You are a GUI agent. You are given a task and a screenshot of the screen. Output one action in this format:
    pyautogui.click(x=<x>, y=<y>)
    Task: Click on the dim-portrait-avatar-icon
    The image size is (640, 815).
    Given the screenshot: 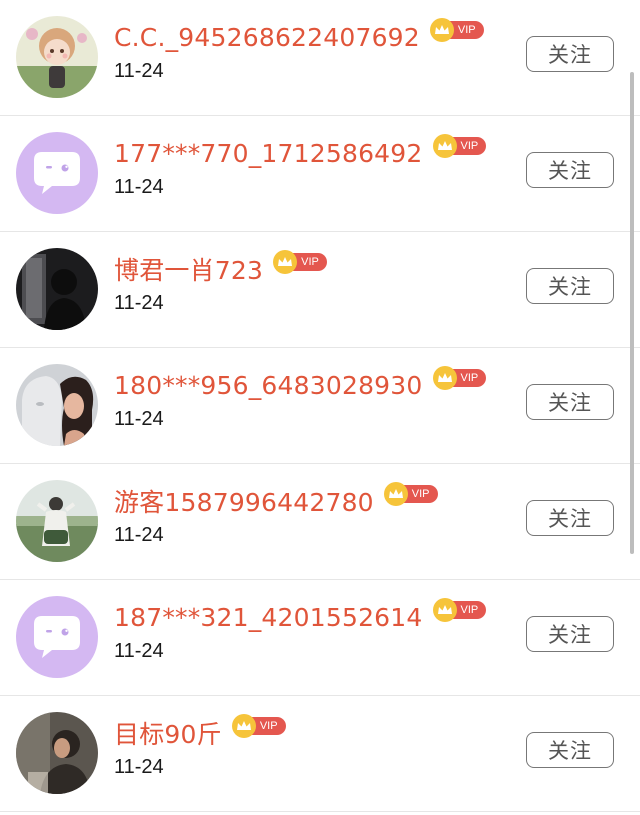 What is the action you would take?
    pyautogui.click(x=57, y=753)
    